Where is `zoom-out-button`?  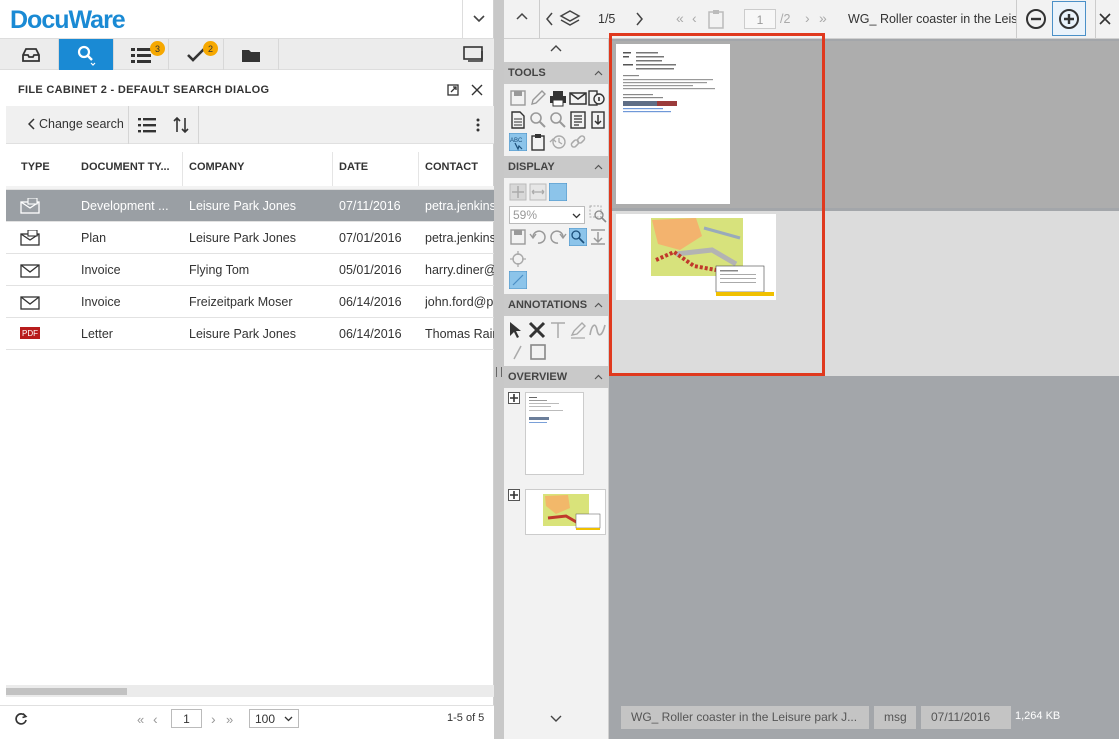 zoom-out-button is located at coordinates (1036, 19).